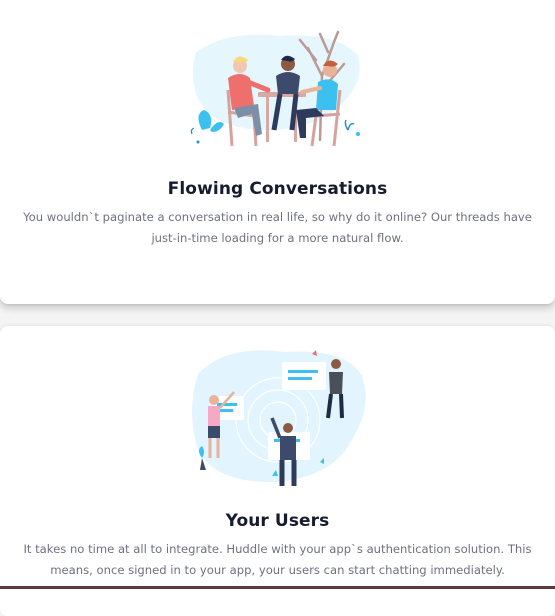 The image size is (555, 616). Describe the element at coordinates (275, 88) in the screenshot. I see `people-at-table-illustration` at that location.